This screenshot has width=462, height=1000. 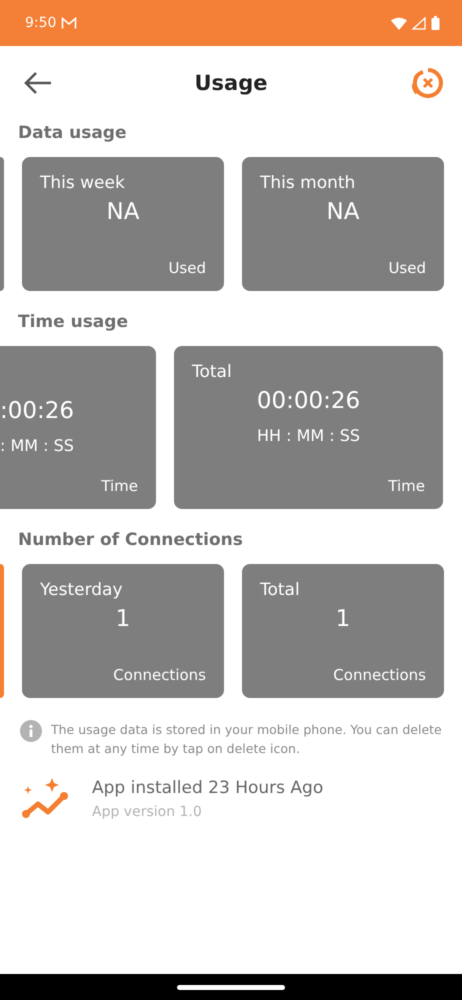 What do you see at coordinates (31, 731) in the screenshot?
I see `info-icon` at bounding box center [31, 731].